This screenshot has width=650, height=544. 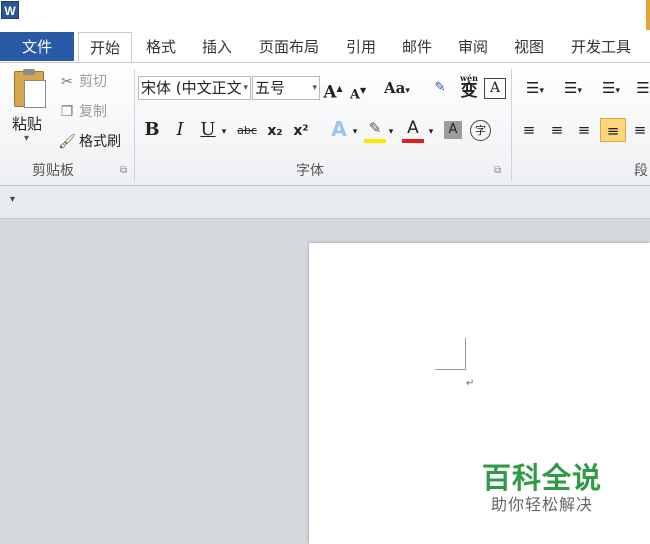 What do you see at coordinates (440, 88) in the screenshot?
I see `clear-format-icon: ✎` at bounding box center [440, 88].